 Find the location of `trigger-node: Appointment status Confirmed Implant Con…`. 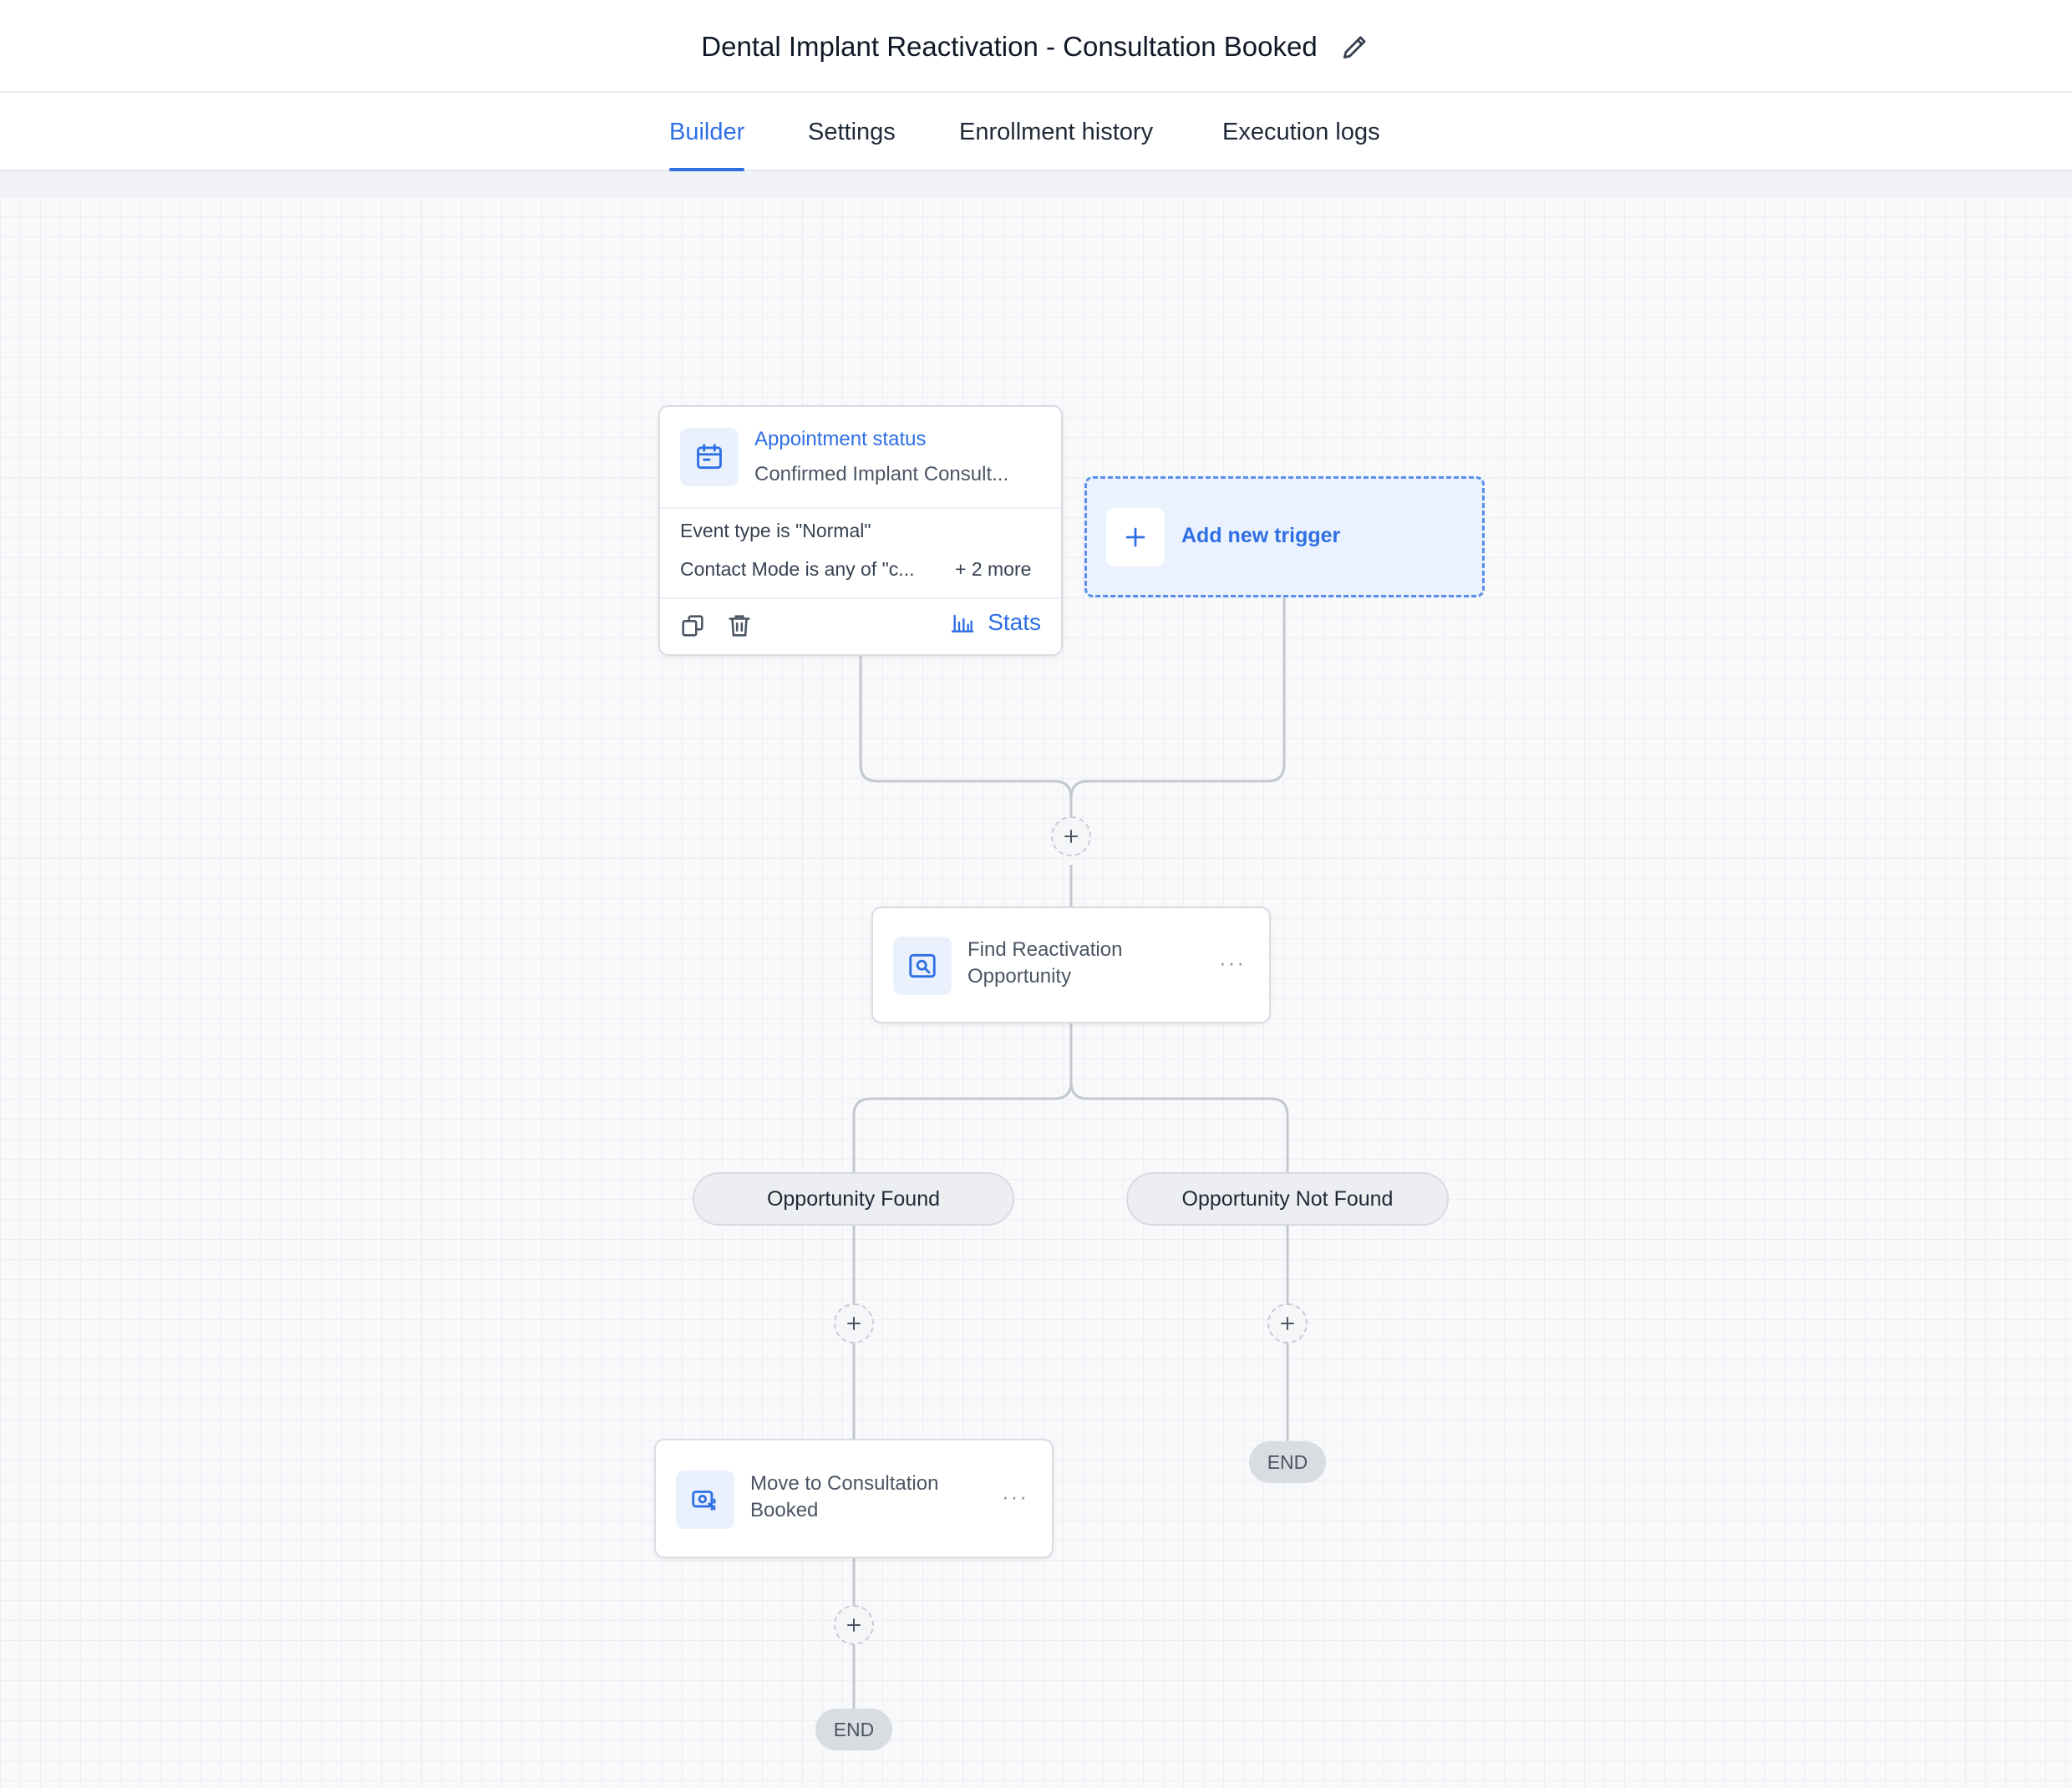

trigger-node: Appointment status Confirmed Implant Con… is located at coordinates (860, 530).